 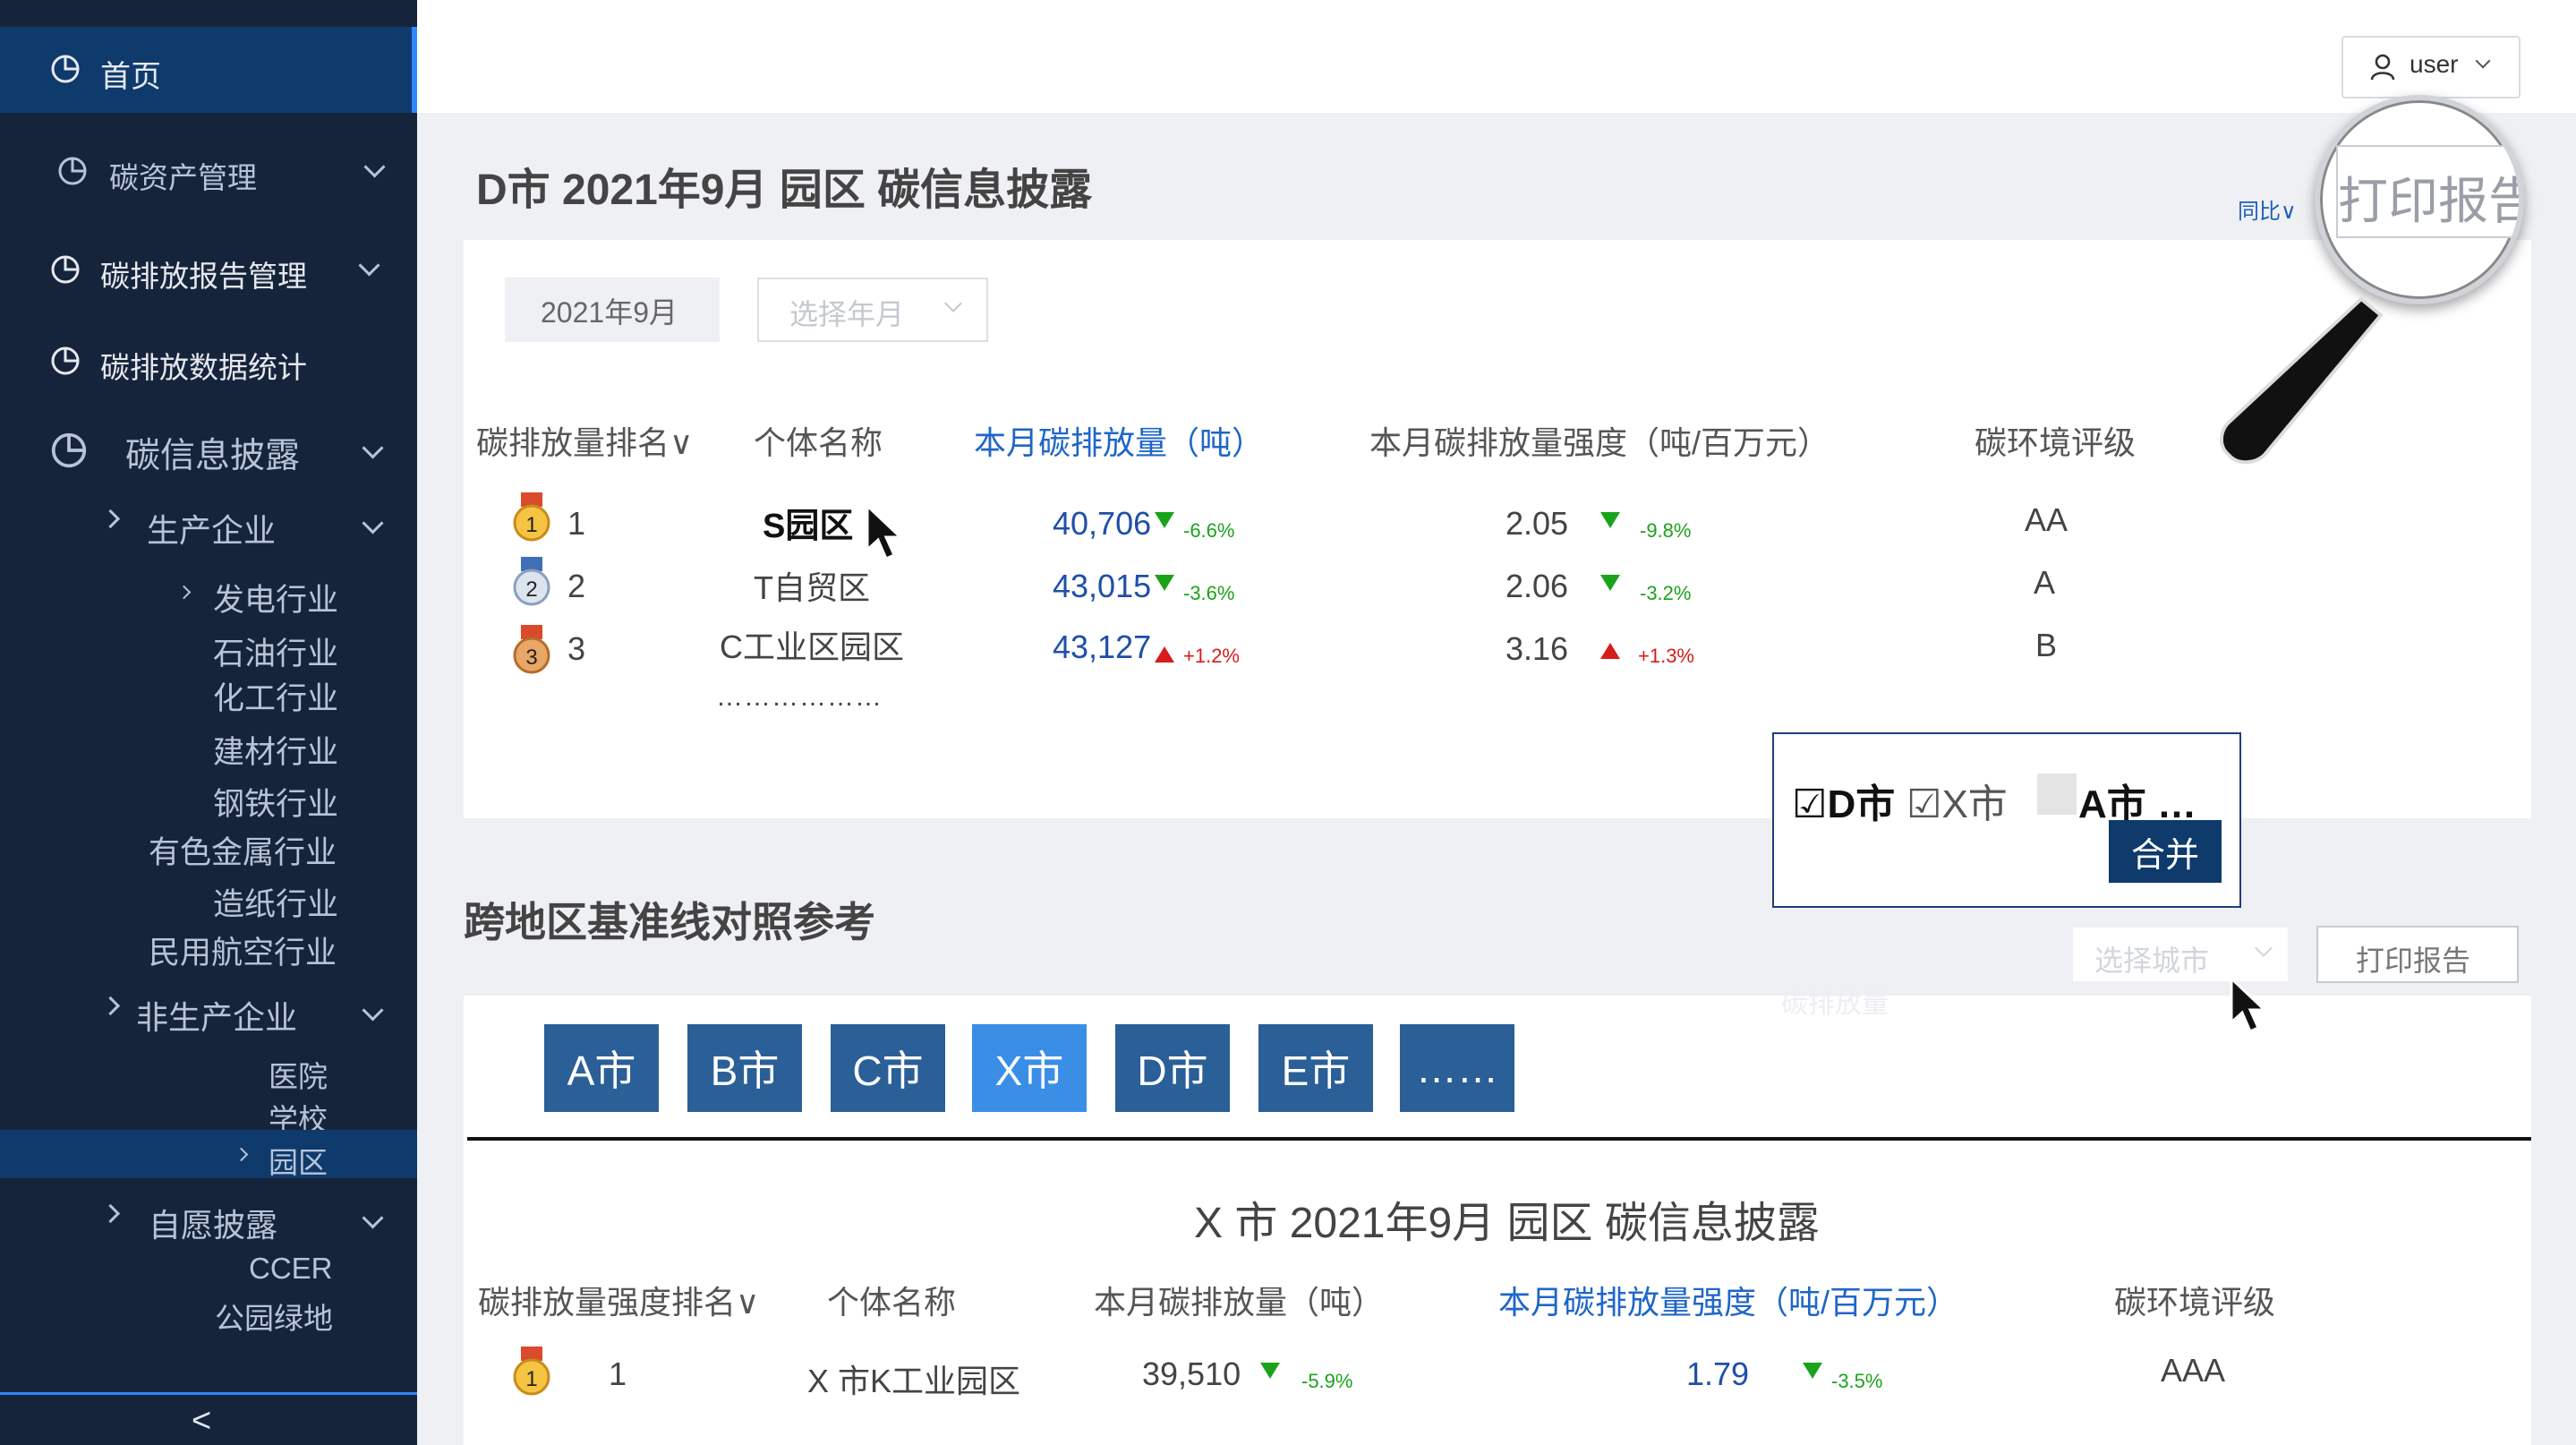 I want to click on magnifier-overlay: 打印报告, so click(x=2419, y=199).